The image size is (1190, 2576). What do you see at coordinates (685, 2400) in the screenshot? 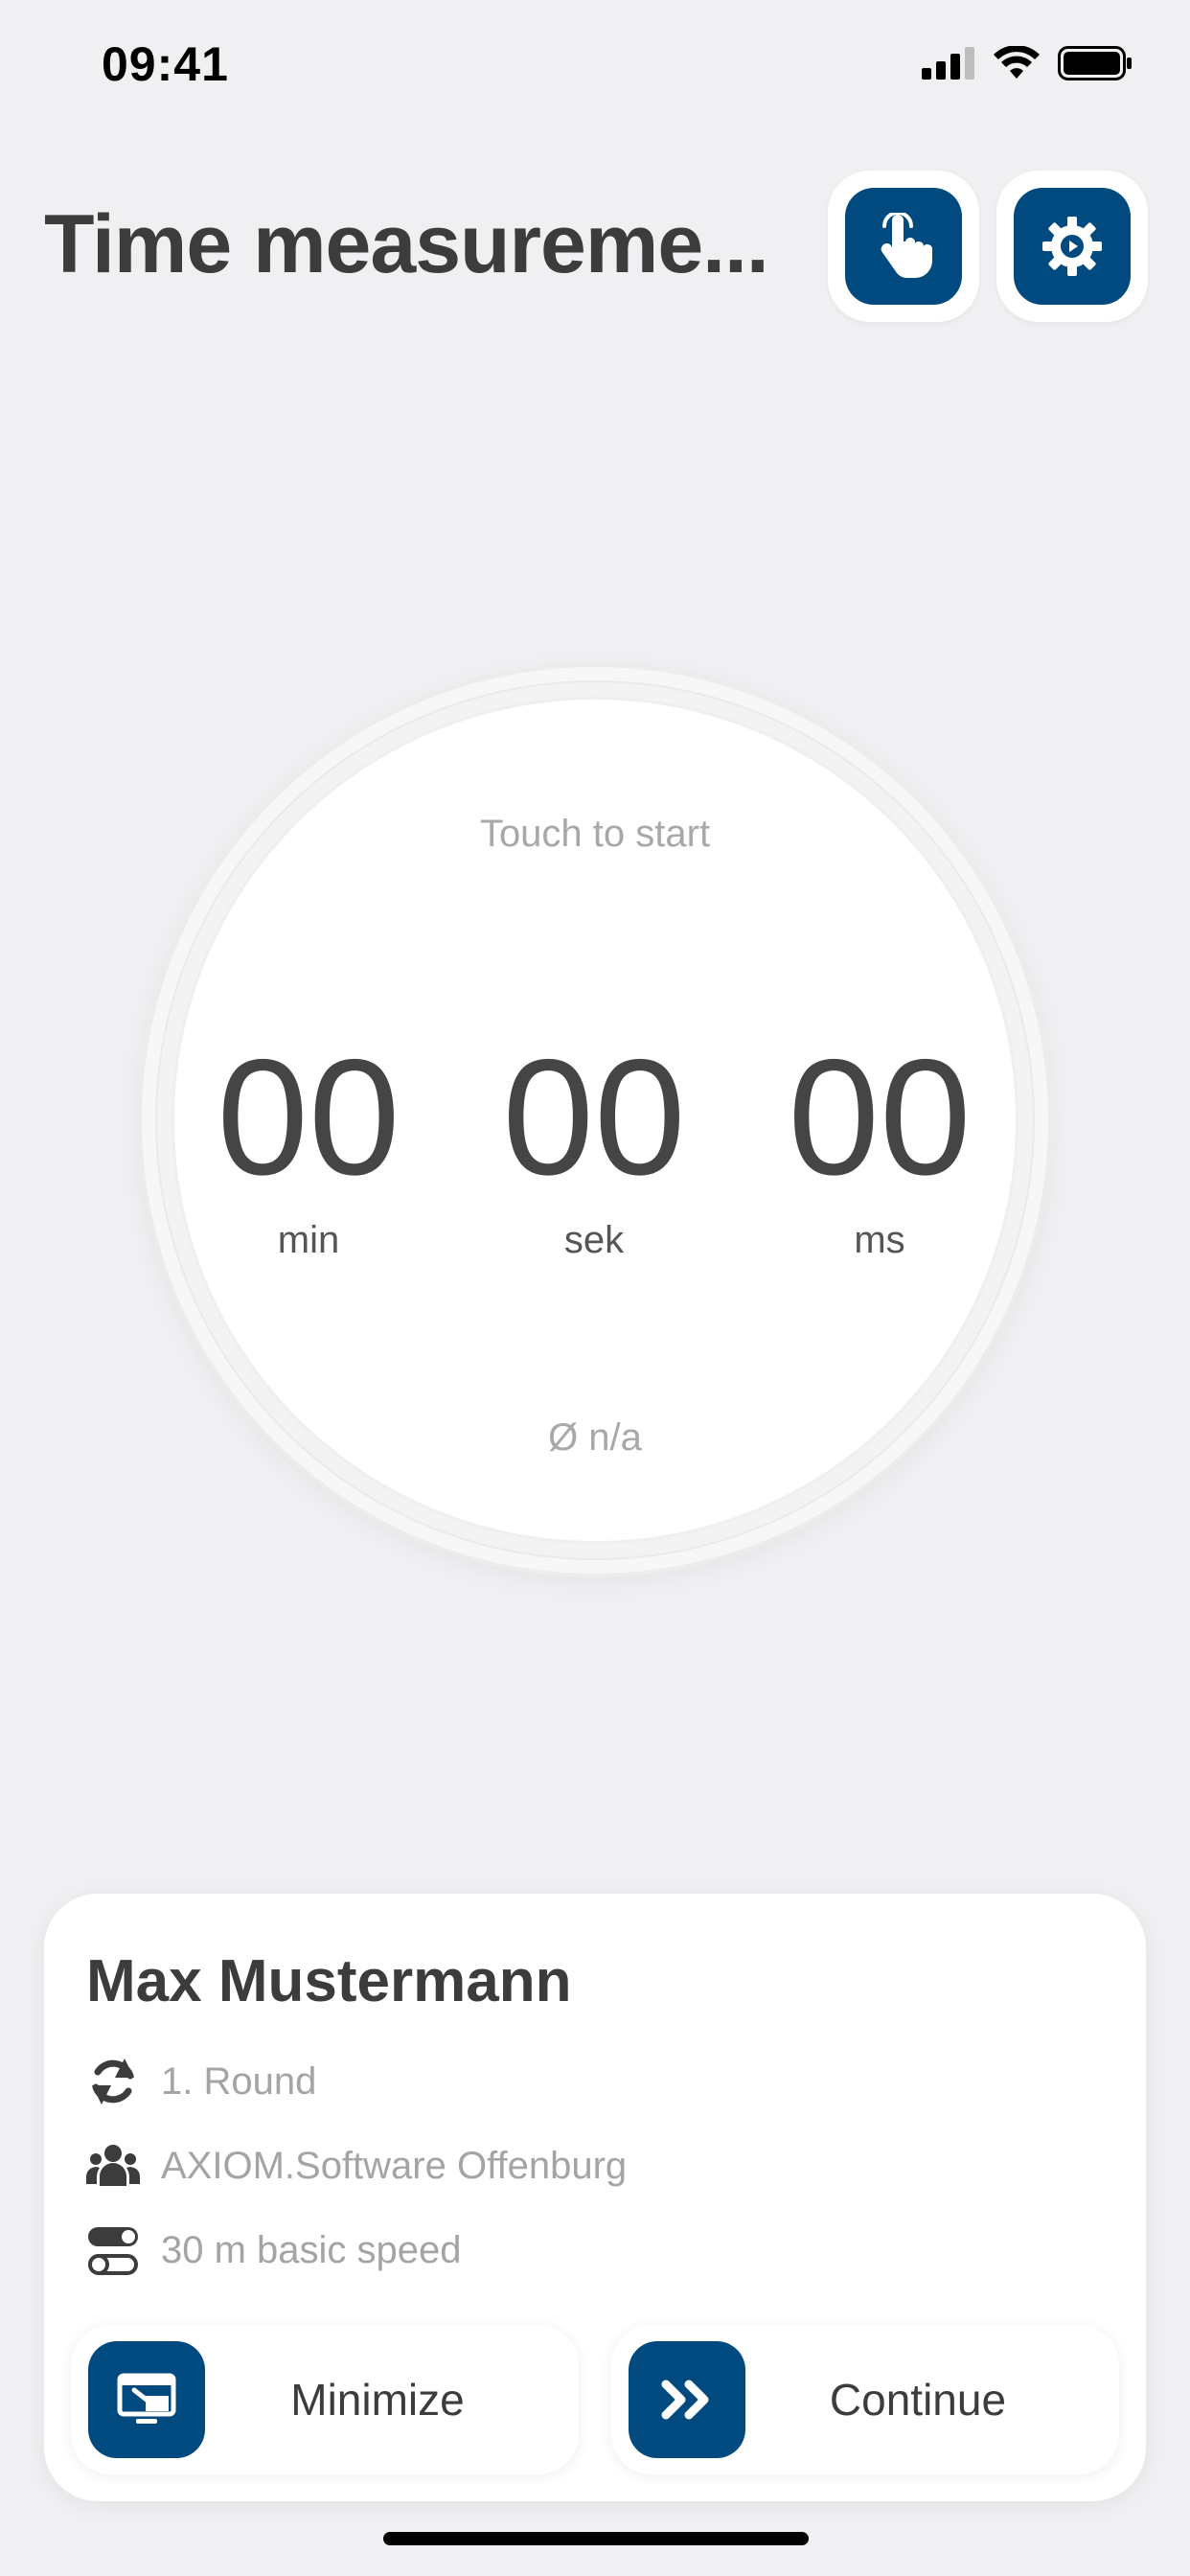
I see `double-chevron-right-icon` at bounding box center [685, 2400].